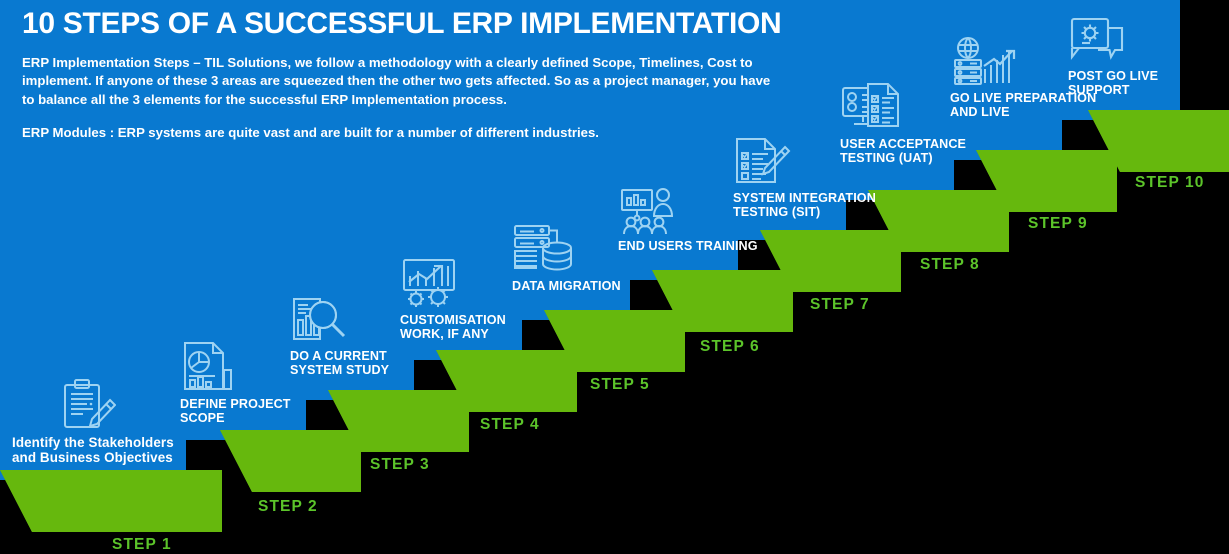  Describe the element at coordinates (730, 346) in the screenshot. I see `step-6-number: STEP 6` at that location.